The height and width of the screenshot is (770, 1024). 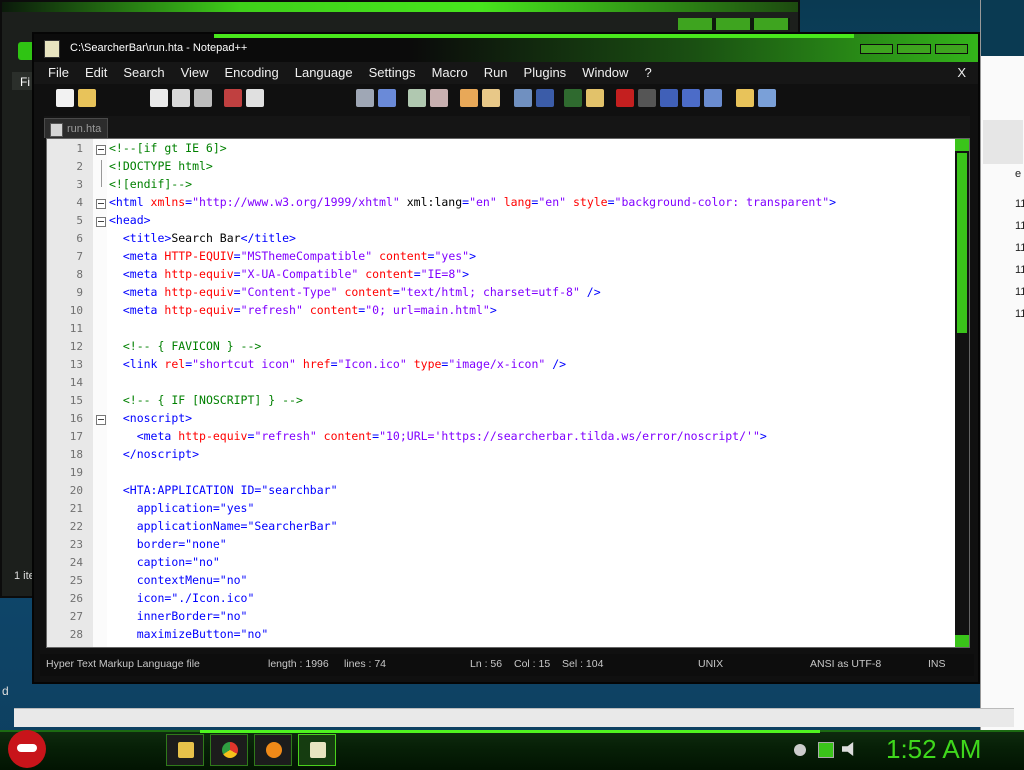 What do you see at coordinates (387, 98) in the screenshot?
I see `replace-icon` at bounding box center [387, 98].